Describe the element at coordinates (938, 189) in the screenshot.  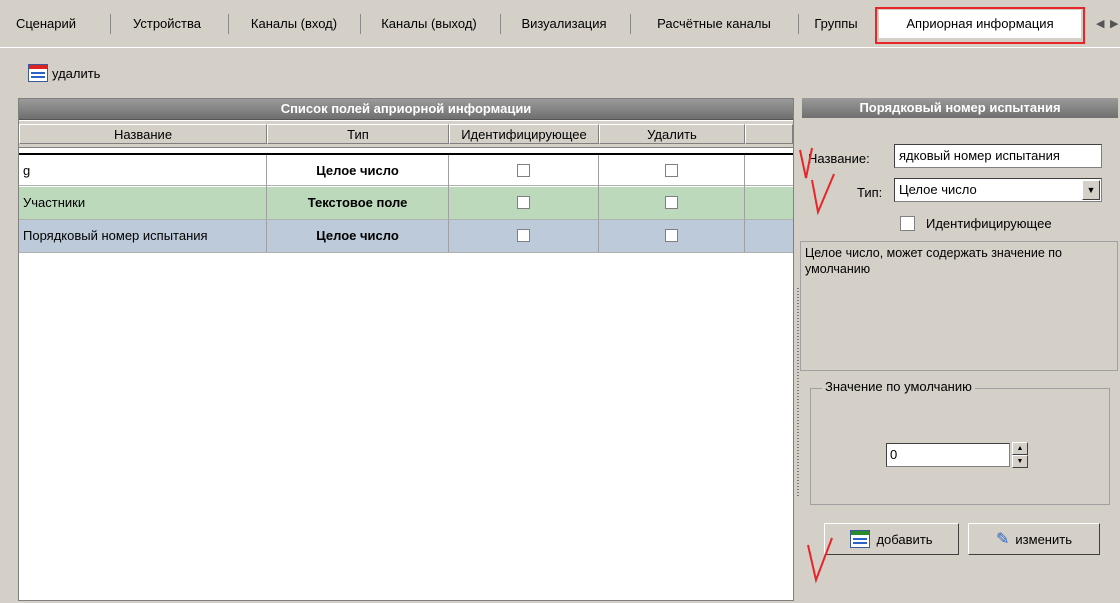
I see `type-select-value: Целое число` at that location.